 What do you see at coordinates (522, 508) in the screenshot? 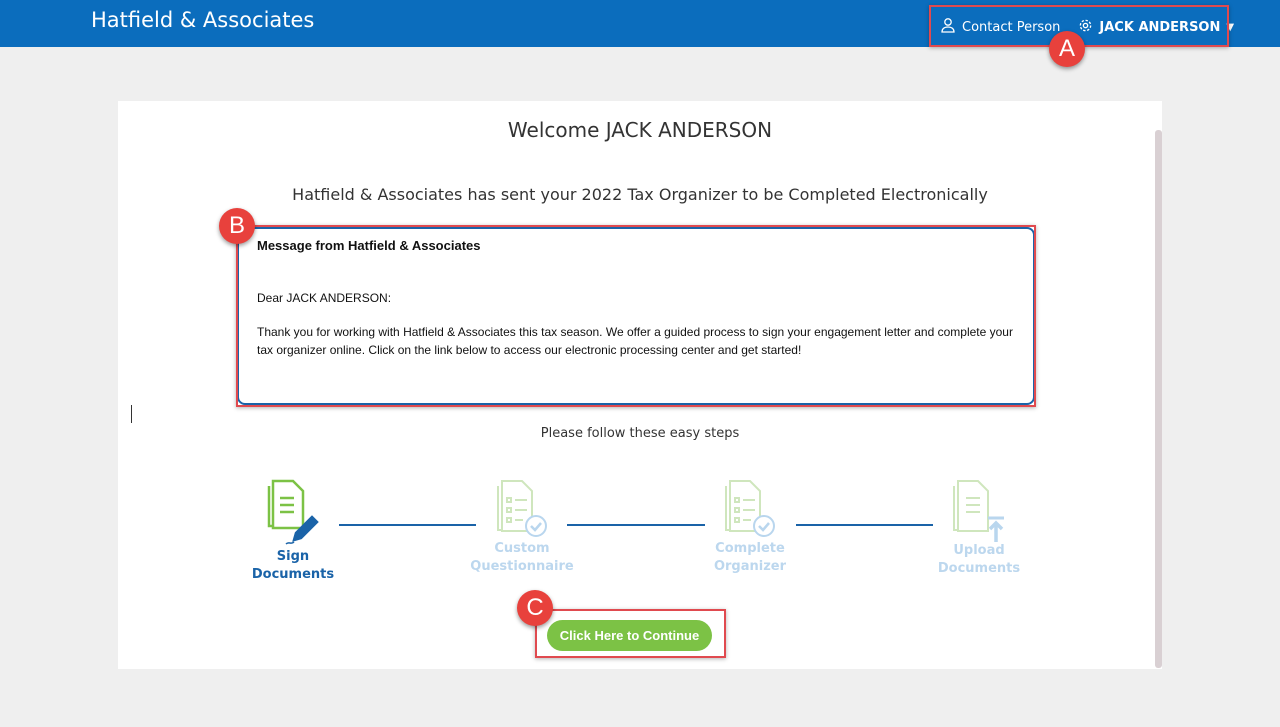
I see `questionnaire-icon` at bounding box center [522, 508].